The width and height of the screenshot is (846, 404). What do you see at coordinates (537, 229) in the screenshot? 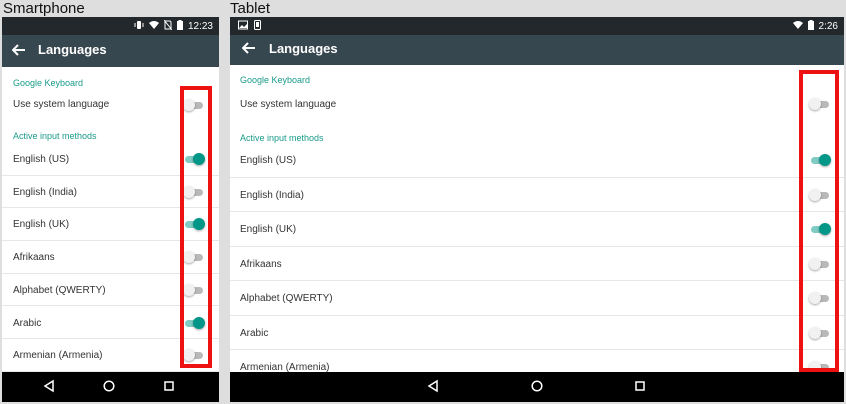
I see `language-row: English (UK)` at bounding box center [537, 229].